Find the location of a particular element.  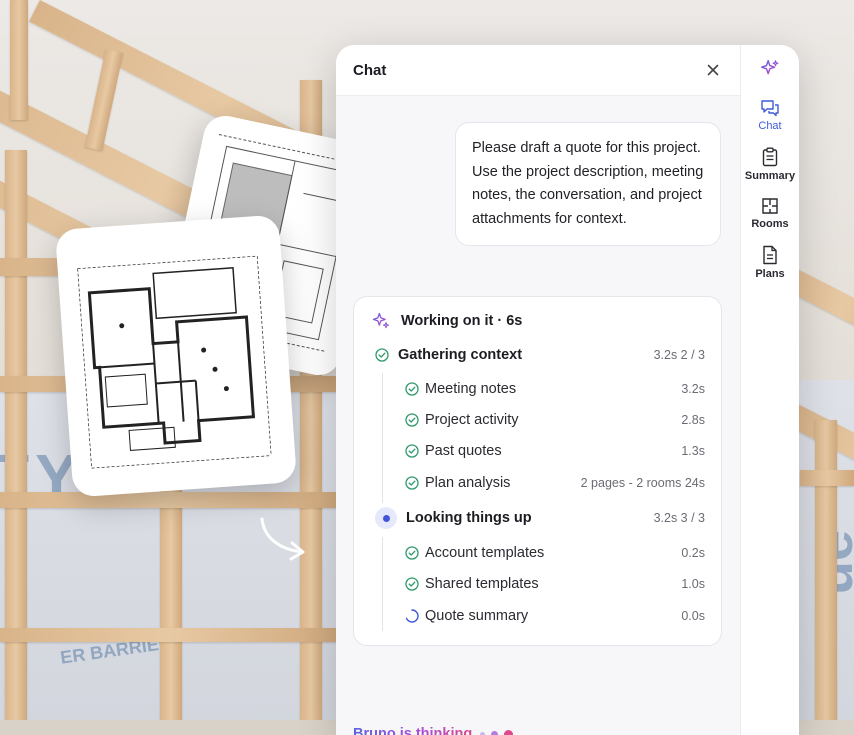

close-button is located at coordinates (713, 70).